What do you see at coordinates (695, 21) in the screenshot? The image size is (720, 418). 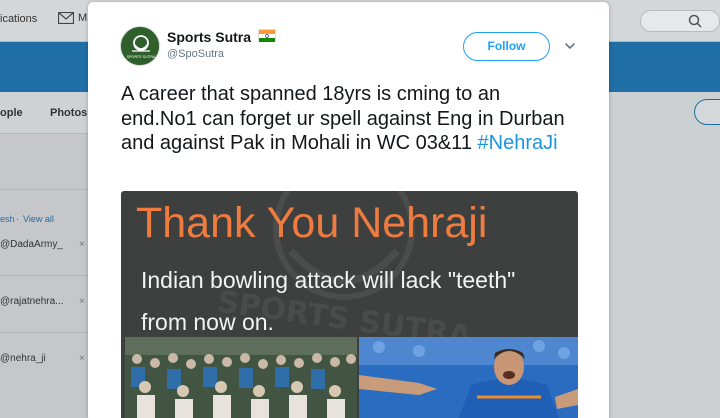 I see `search-icon` at bounding box center [695, 21].